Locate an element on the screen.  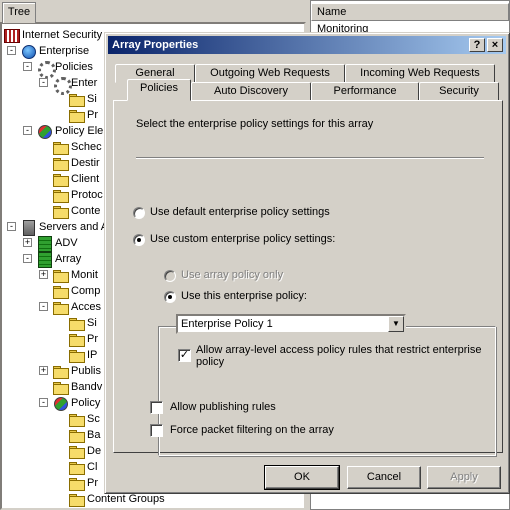
tree-item: Protoc is located at coordinates (77, 195).